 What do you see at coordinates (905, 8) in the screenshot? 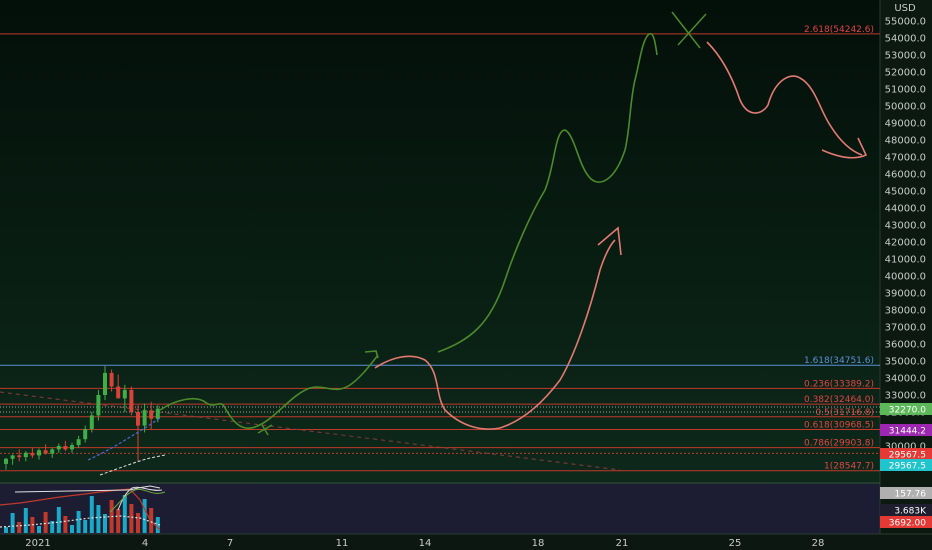
I see `currency-label: USD` at bounding box center [905, 8].